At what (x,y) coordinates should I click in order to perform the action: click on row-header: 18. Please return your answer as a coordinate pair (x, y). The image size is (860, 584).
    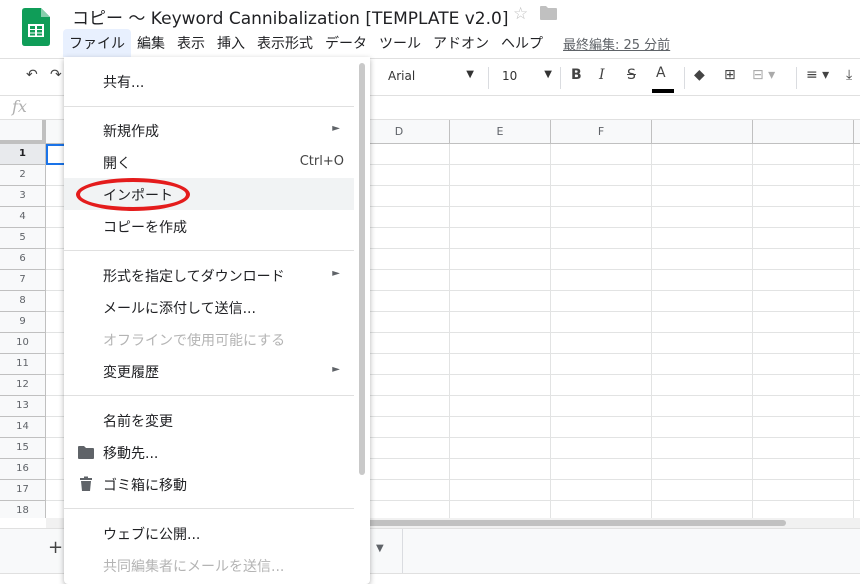
    Looking at the image, I should click on (22, 509).